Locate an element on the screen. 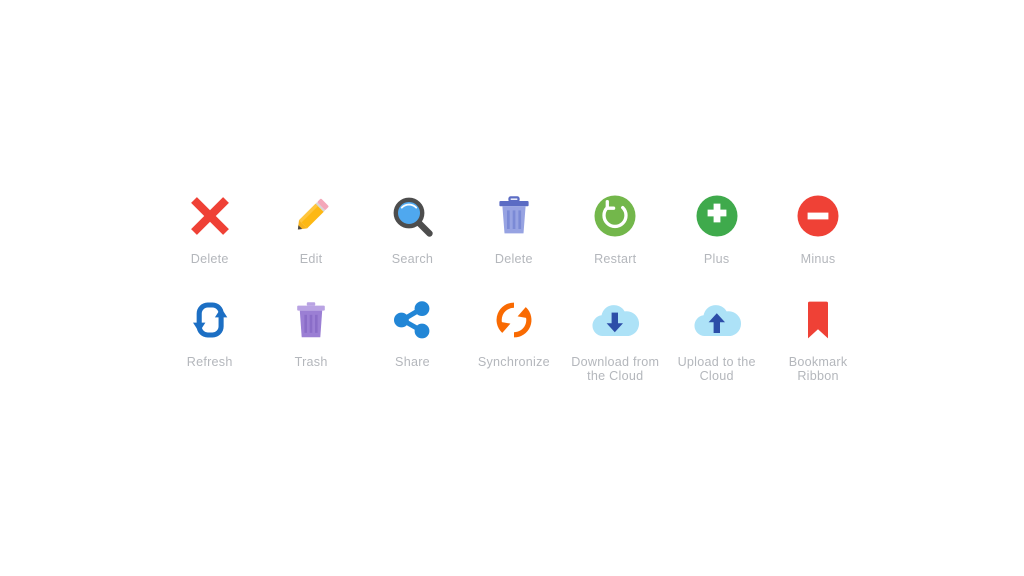 Image resolution: width=1024 pixels, height=576 pixels. icon-item-delete-cross: Delete is located at coordinates (209, 238).